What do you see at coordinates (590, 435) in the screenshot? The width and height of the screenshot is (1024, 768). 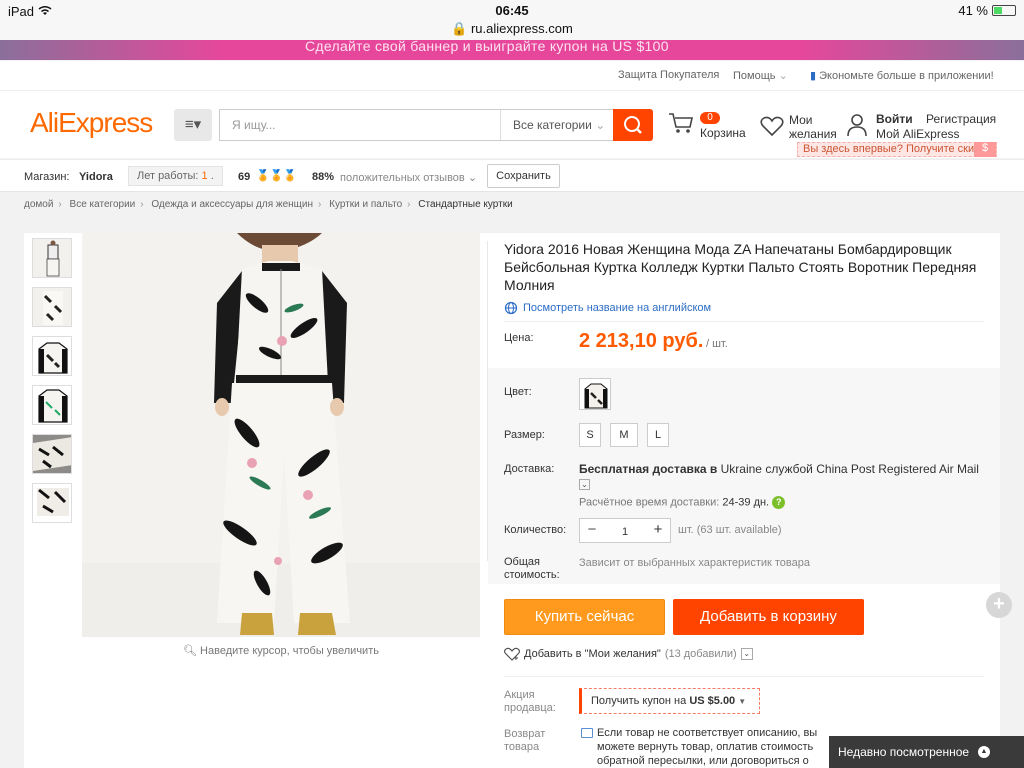 I see `size-option-s: S` at bounding box center [590, 435].